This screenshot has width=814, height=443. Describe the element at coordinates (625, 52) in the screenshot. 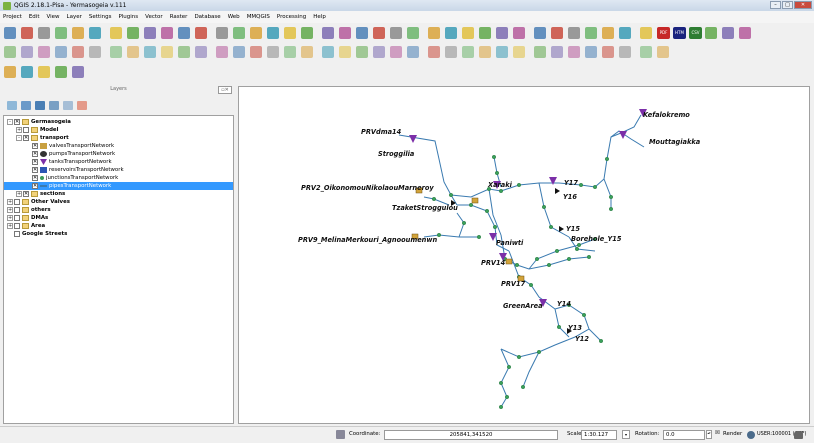

I see `toolbar-2-tool-36-icon` at that location.